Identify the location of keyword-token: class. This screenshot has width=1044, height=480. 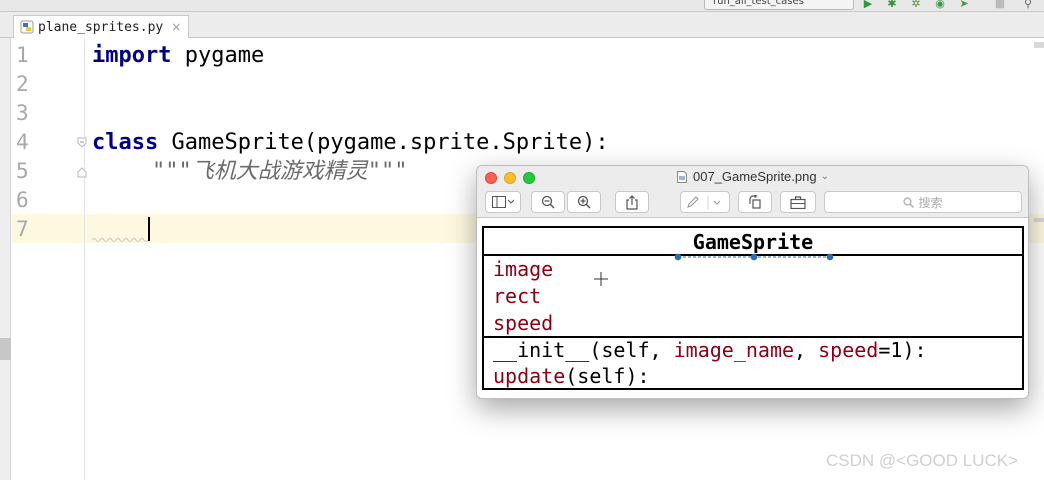
(125, 142).